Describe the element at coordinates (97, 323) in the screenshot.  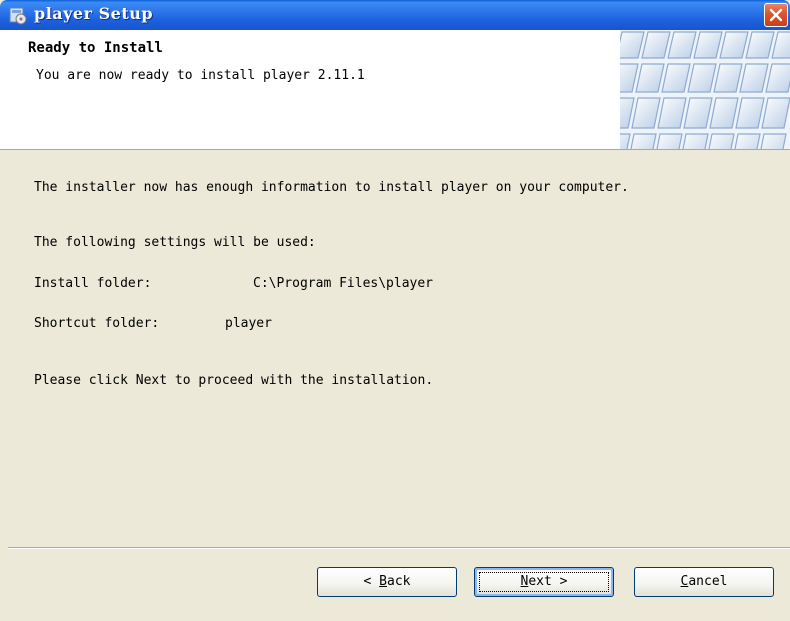
I see `shortcut-folder-label: Shortcut folder:` at that location.